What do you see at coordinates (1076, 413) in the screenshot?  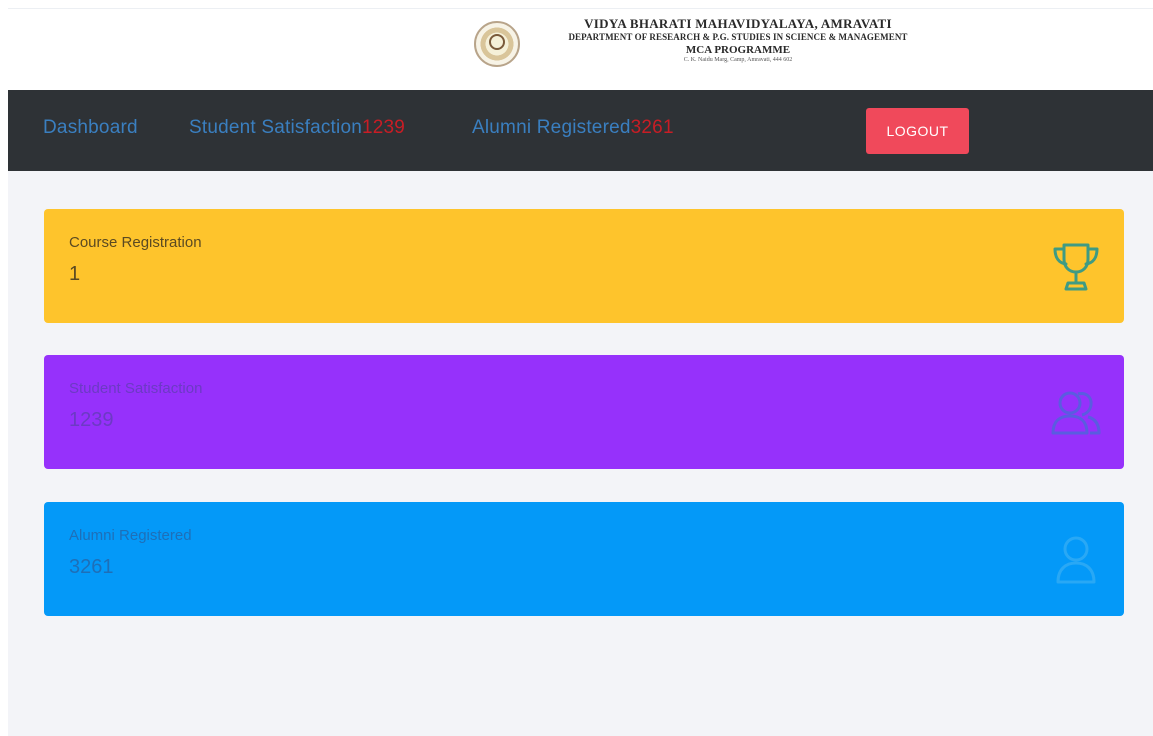 I see `users-icon` at bounding box center [1076, 413].